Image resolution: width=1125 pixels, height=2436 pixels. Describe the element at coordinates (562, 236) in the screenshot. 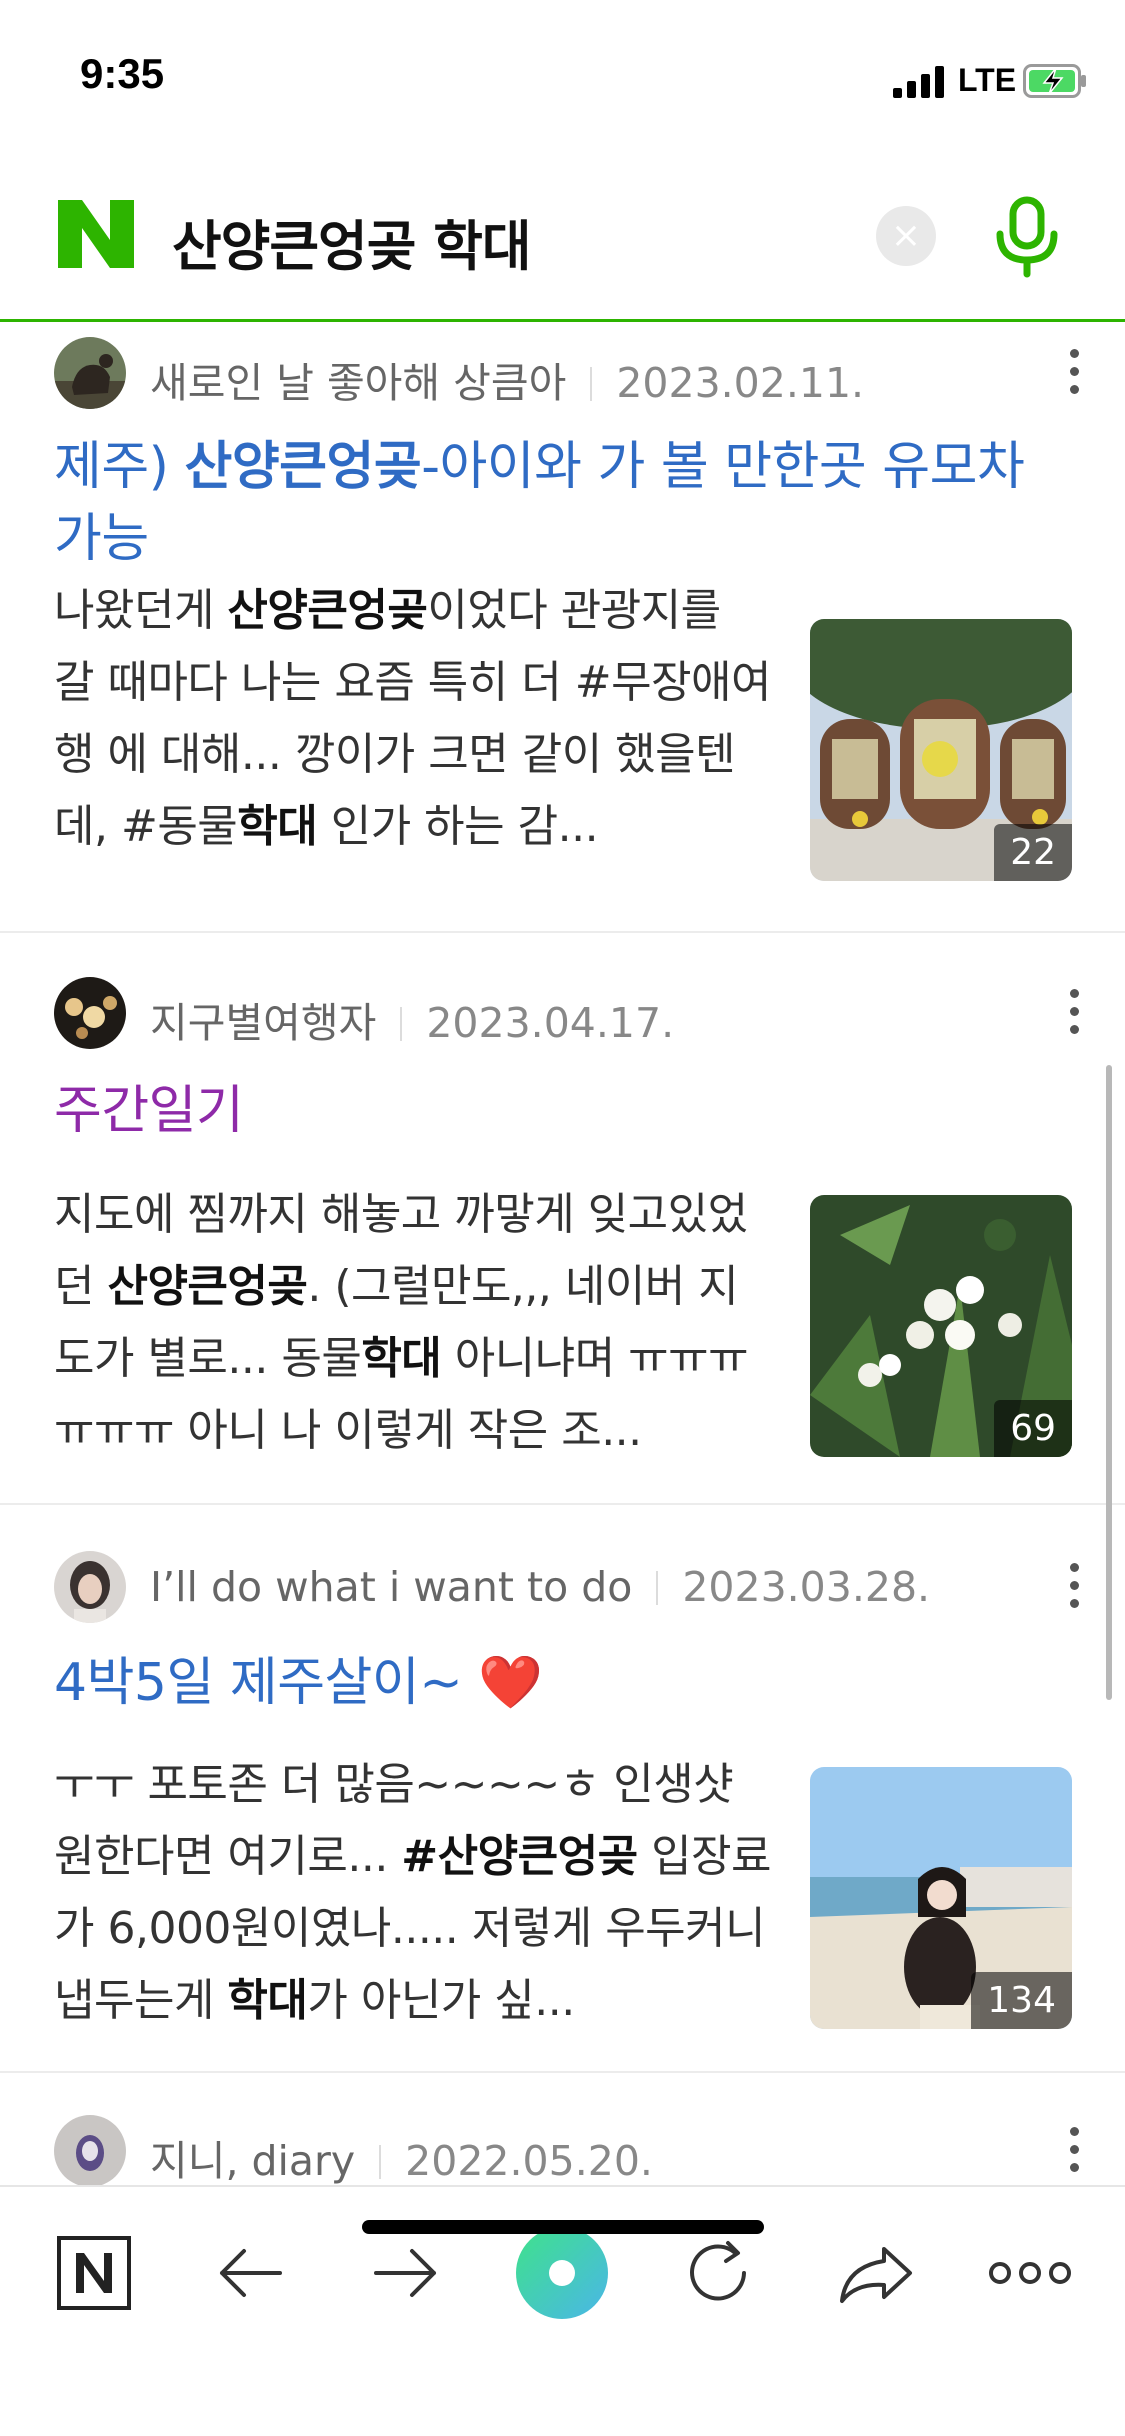

I see `search-header: 산양큰엉곶 학대 ×` at that location.